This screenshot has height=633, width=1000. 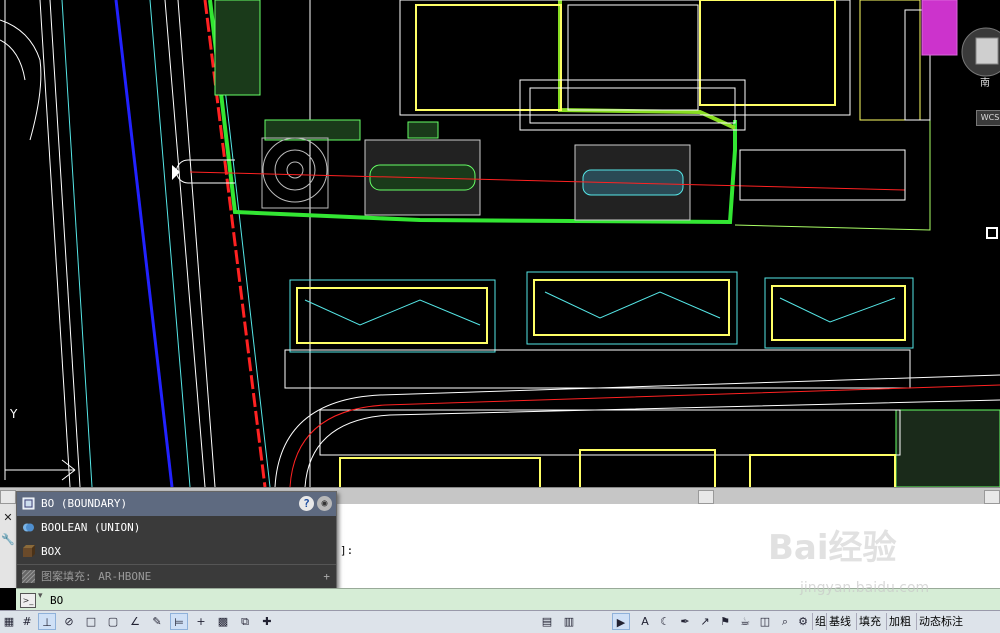 I want to click on command-input, so click(x=350, y=600).